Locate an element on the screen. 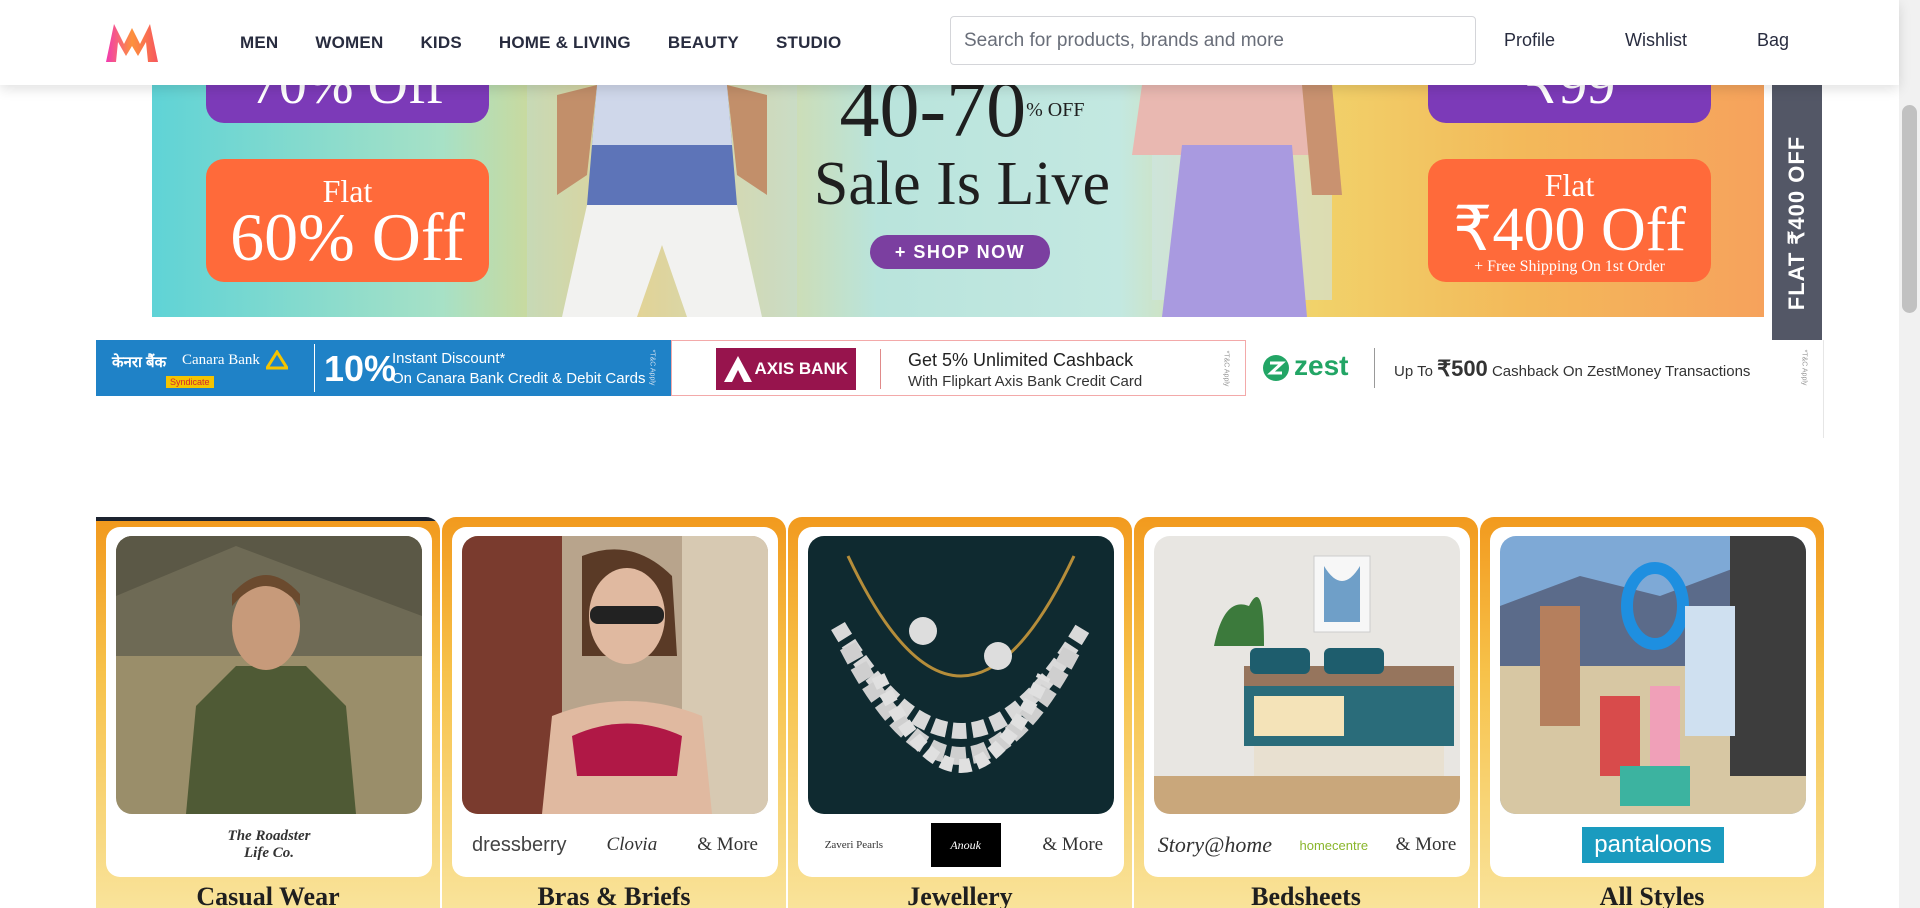 Image resolution: width=1920 pixels, height=908 pixels. category-card-inner: dressberry Clovia & More is located at coordinates (615, 702).